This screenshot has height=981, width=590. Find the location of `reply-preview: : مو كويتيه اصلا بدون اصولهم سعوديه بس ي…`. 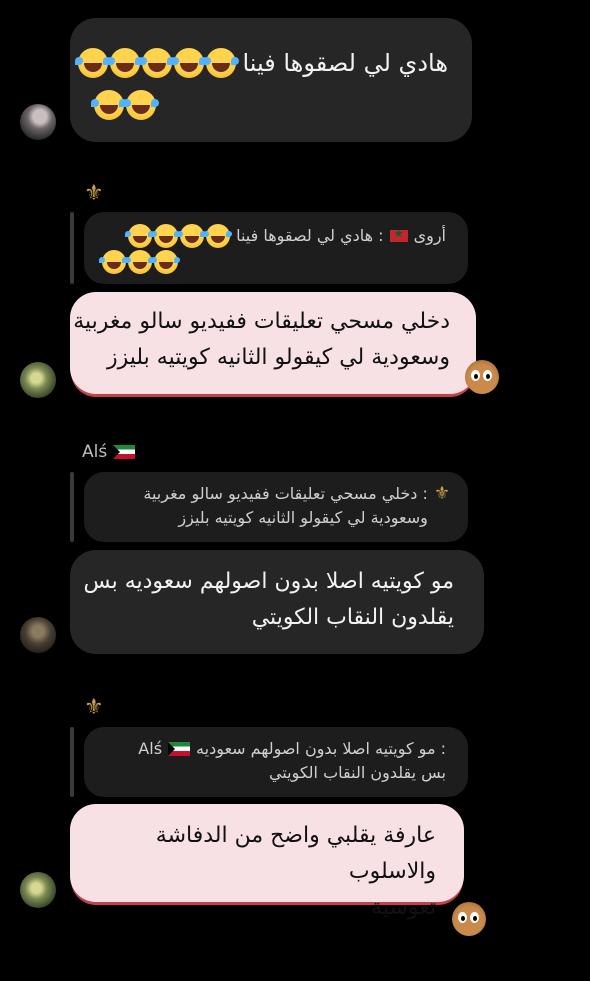

reply-preview: : مو كويتيه اصلا بدون اصولهم سعوديه بس ي… is located at coordinates (276, 762).